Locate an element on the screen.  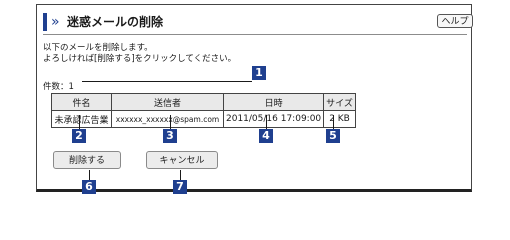
page-title: 迷惑メールの削除 is located at coordinates (115, 22).